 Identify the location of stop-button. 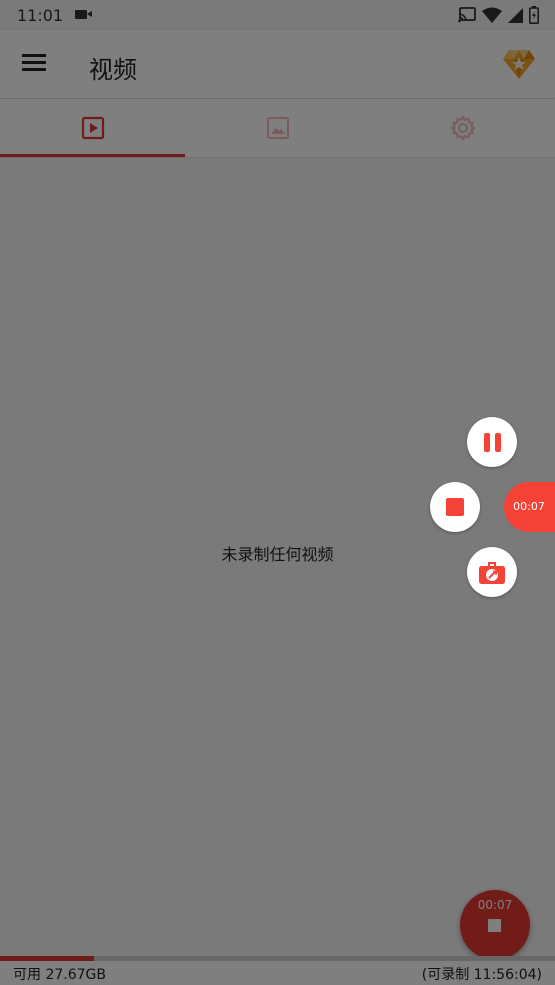
(455, 507).